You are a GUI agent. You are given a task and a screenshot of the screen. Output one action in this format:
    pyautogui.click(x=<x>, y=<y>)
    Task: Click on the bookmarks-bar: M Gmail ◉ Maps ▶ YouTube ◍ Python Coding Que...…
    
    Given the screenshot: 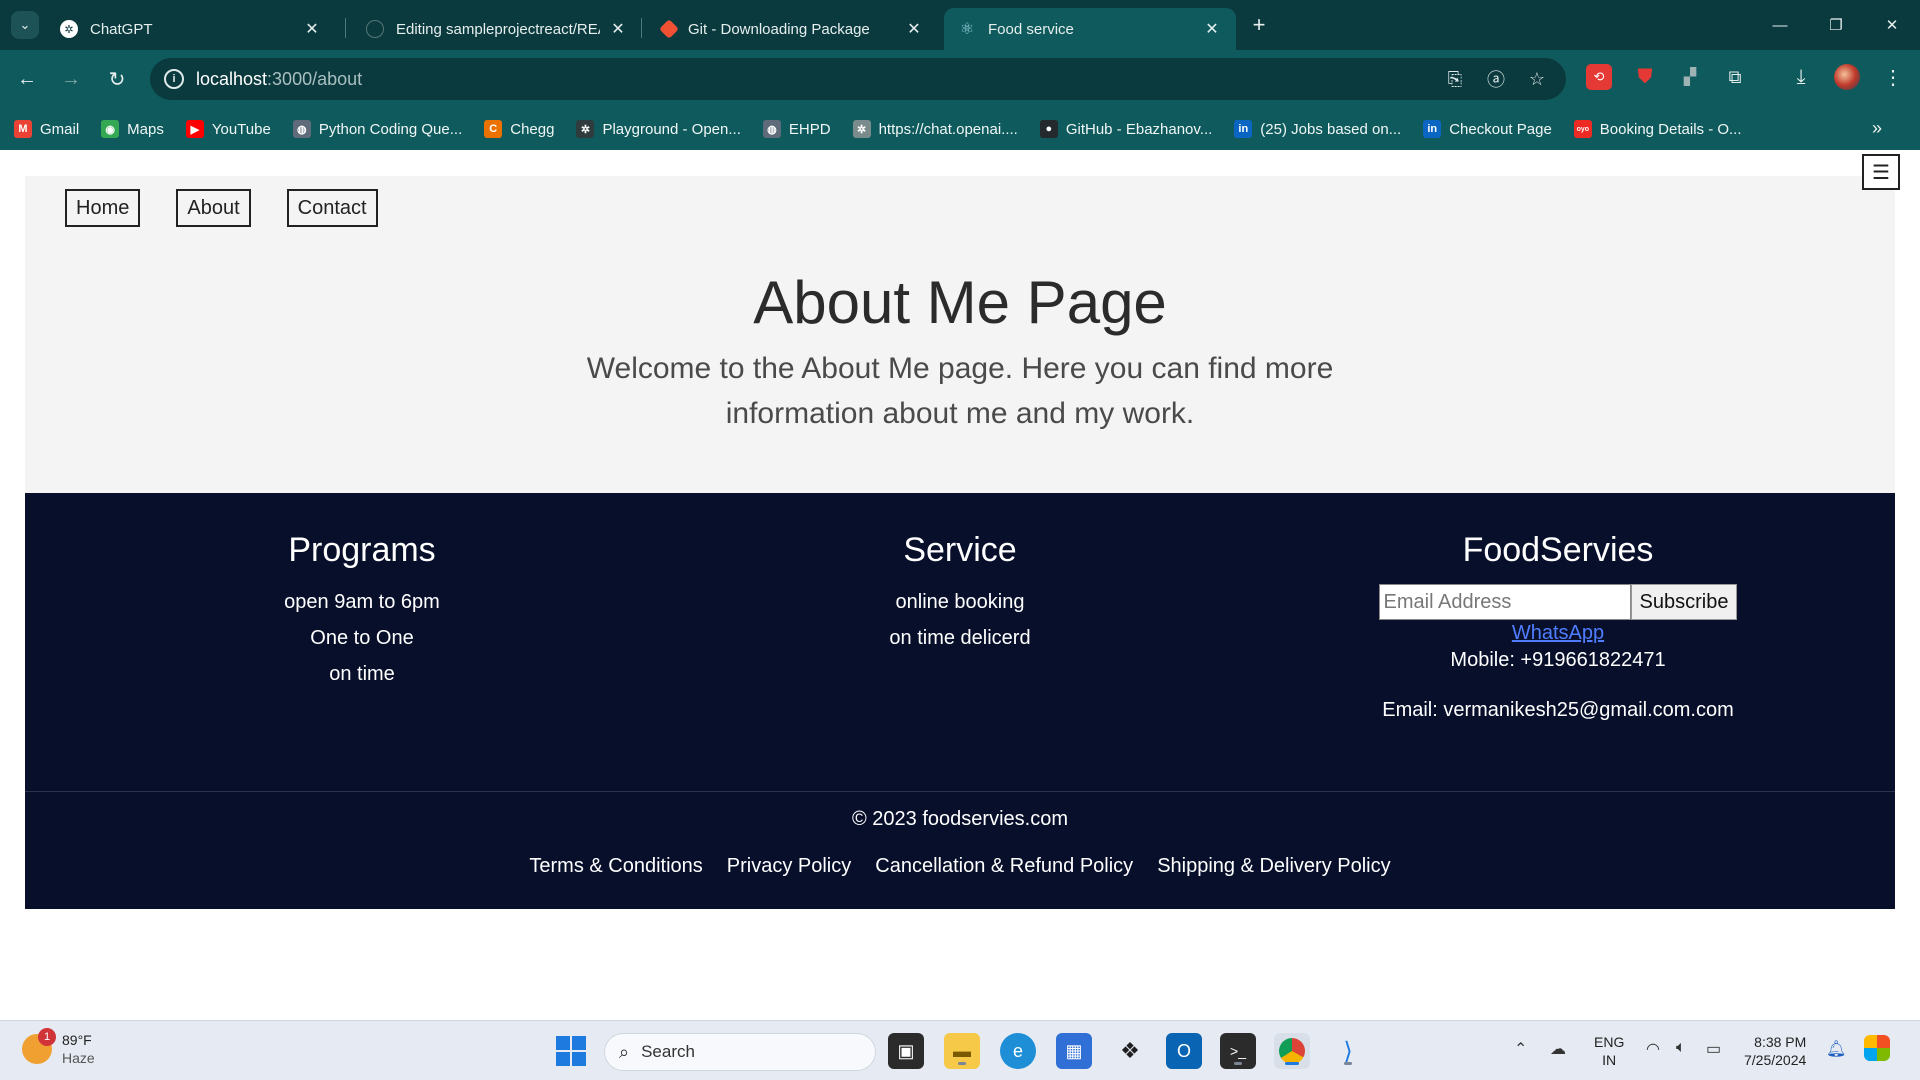 What is the action you would take?
    pyautogui.click(x=960, y=129)
    